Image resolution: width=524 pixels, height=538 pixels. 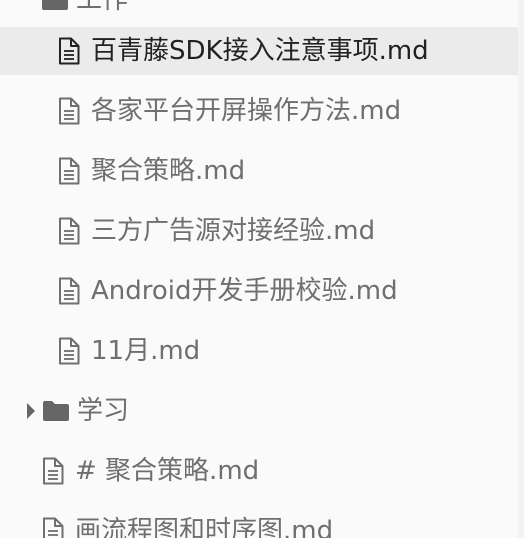 What do you see at coordinates (168, 171) in the screenshot?
I see `file-label: 聚合策略.md` at bounding box center [168, 171].